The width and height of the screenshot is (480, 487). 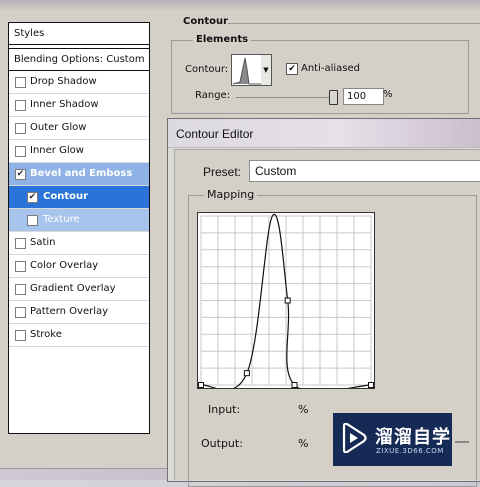 I want to click on elements-group, so click(x=320, y=77).